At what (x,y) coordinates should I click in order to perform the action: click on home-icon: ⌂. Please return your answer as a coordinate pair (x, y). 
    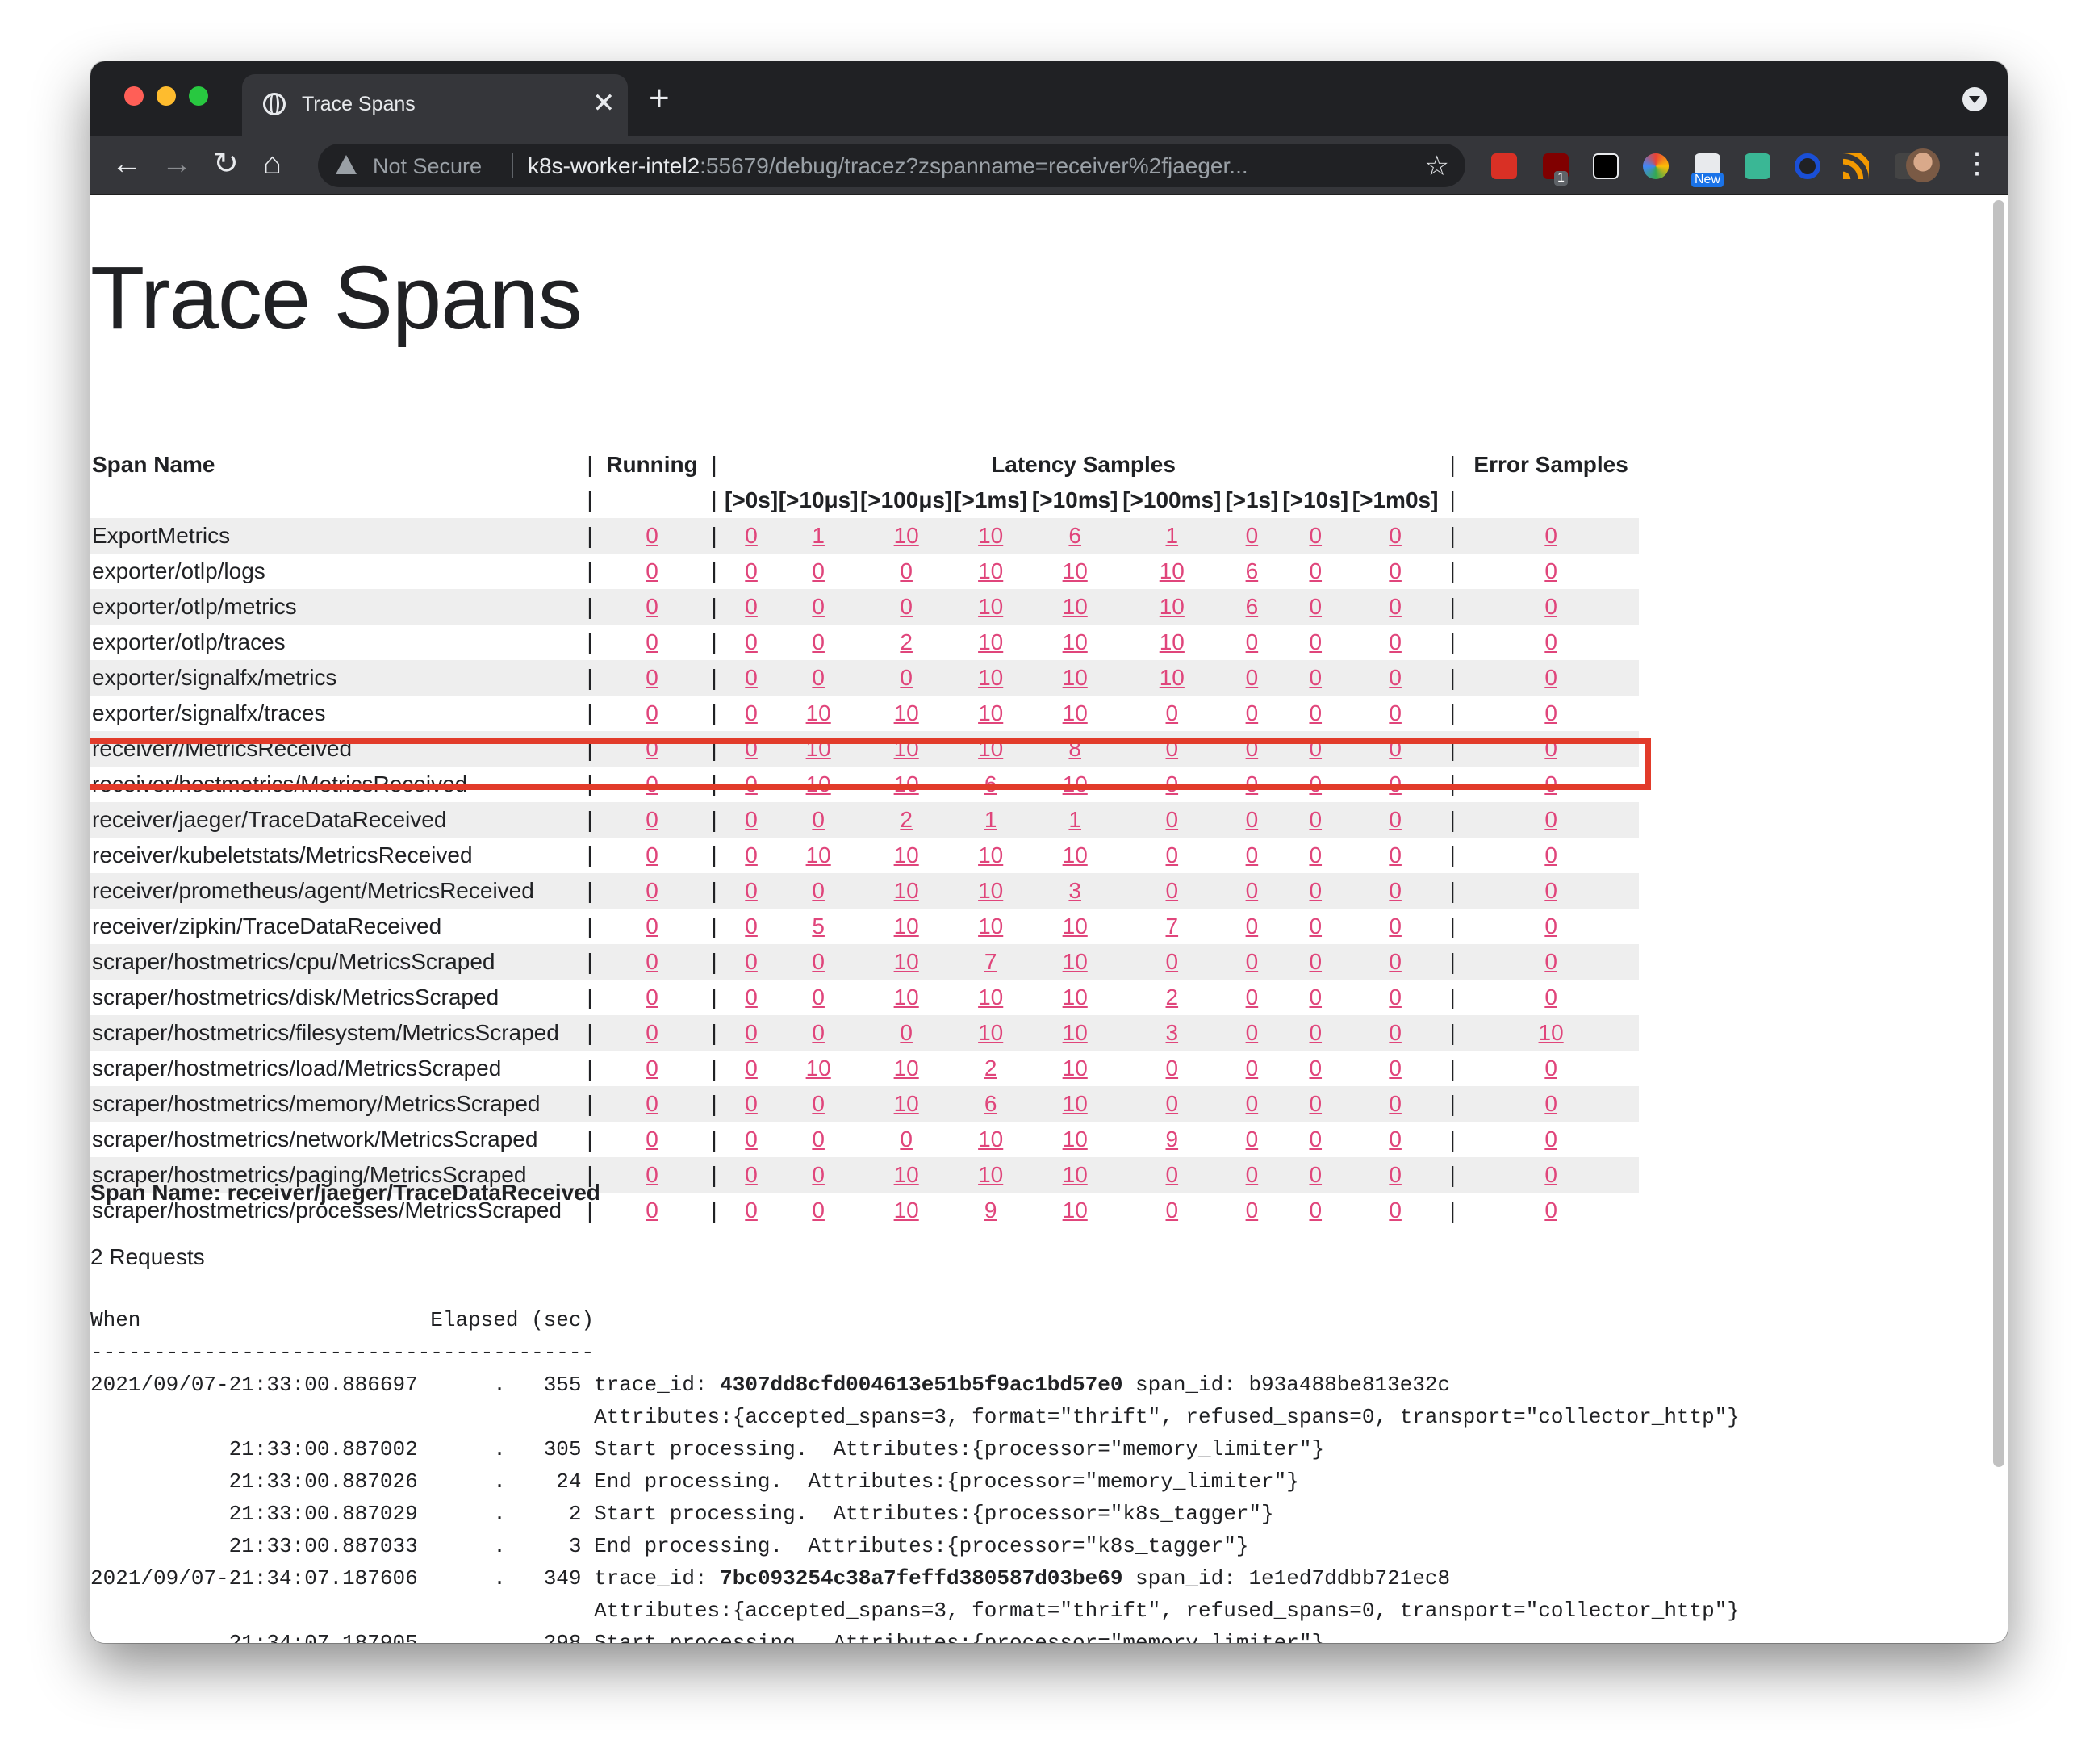
    Looking at the image, I should click on (272, 163).